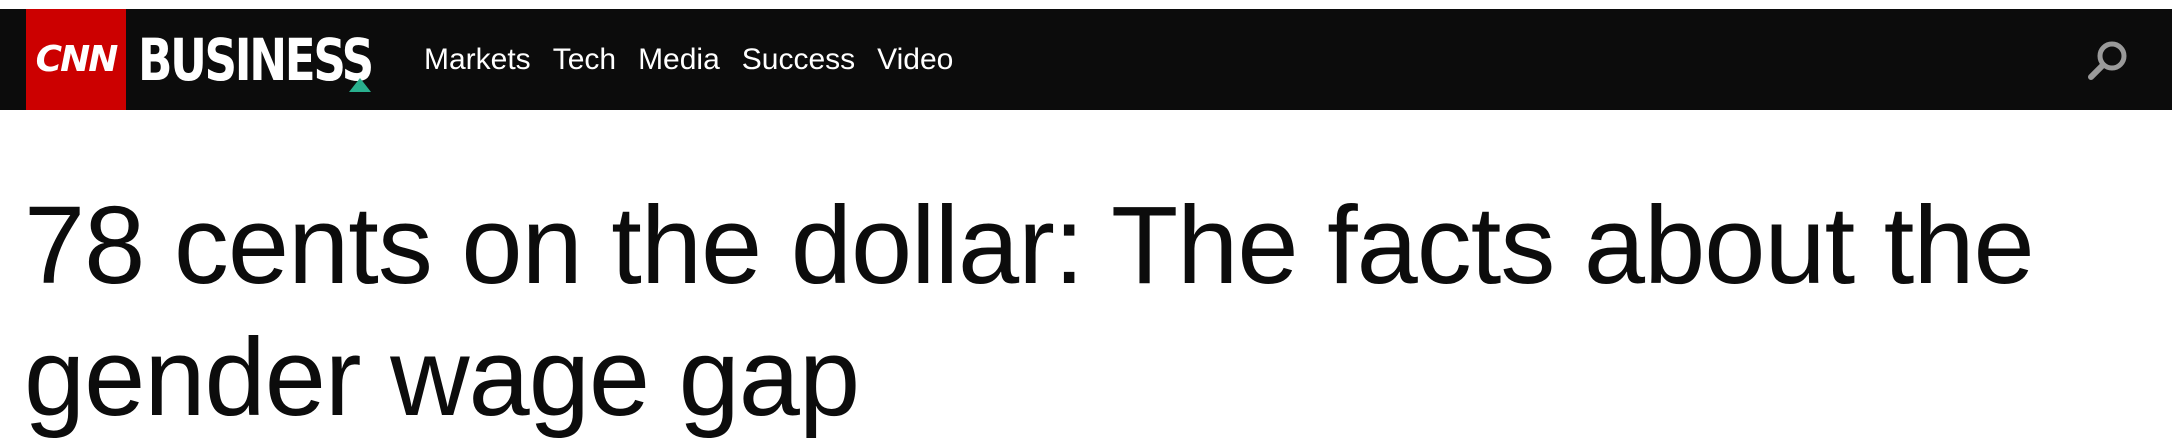 The height and width of the screenshot is (444, 2172). I want to click on nav-item-markets: Markets, so click(477, 60).